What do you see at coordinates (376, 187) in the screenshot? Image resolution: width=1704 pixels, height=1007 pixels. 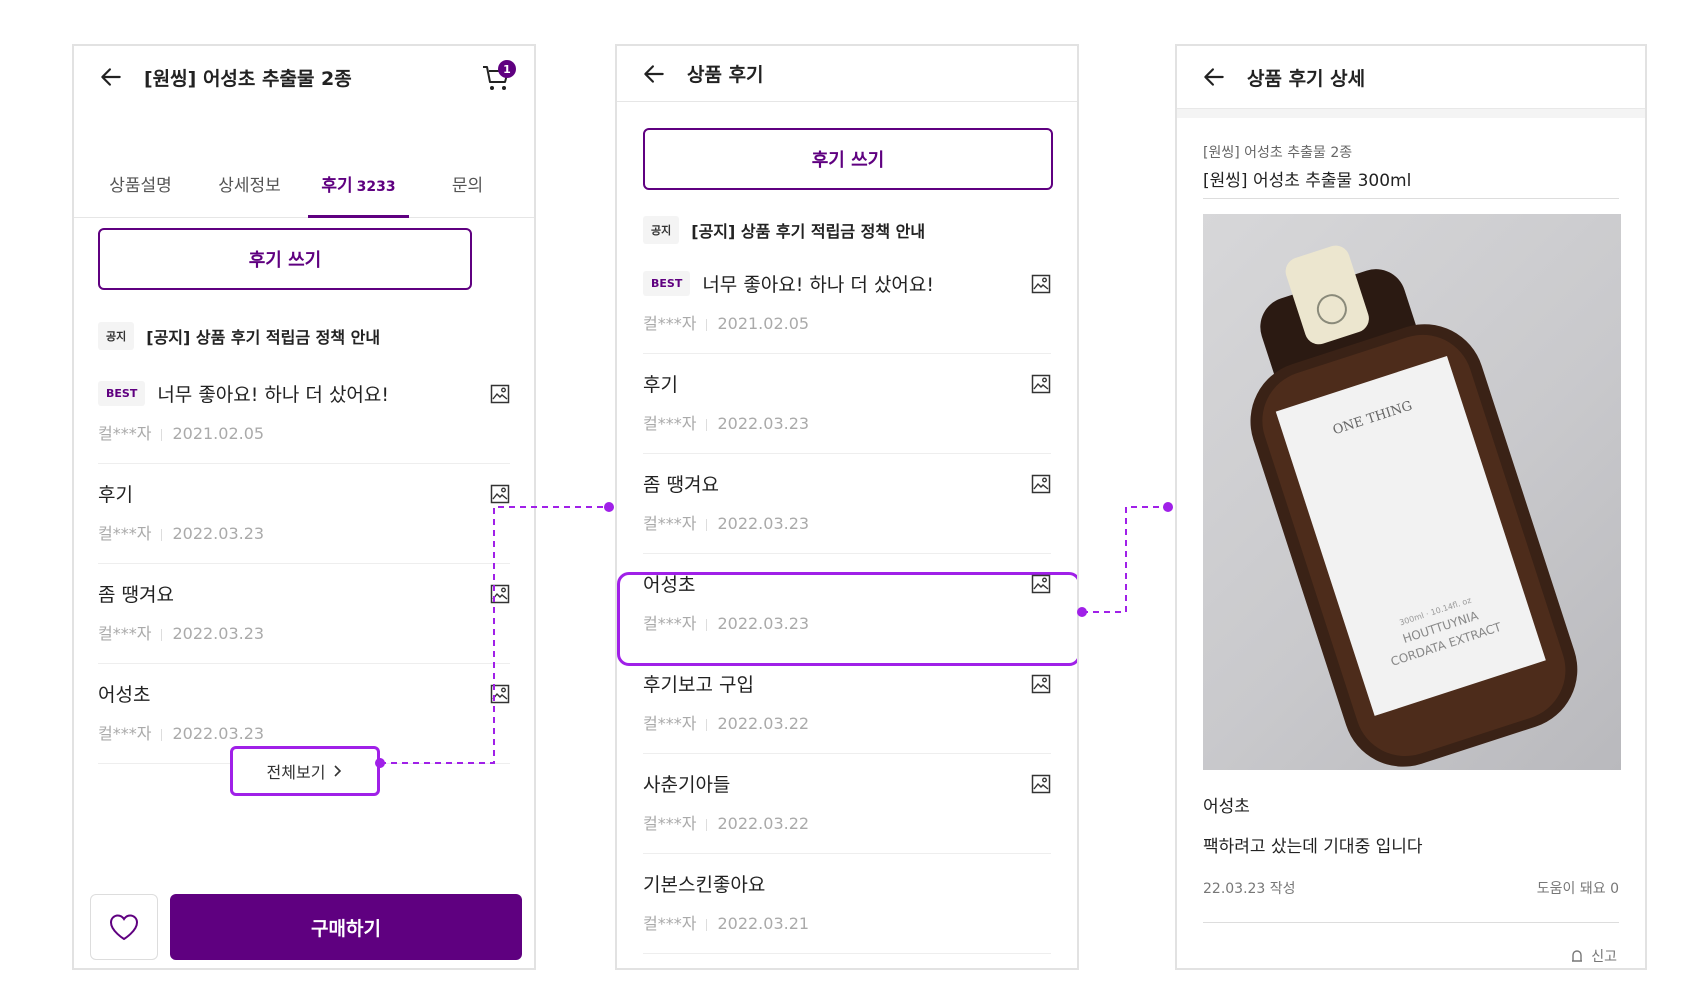 I see `review-count: 3233` at bounding box center [376, 187].